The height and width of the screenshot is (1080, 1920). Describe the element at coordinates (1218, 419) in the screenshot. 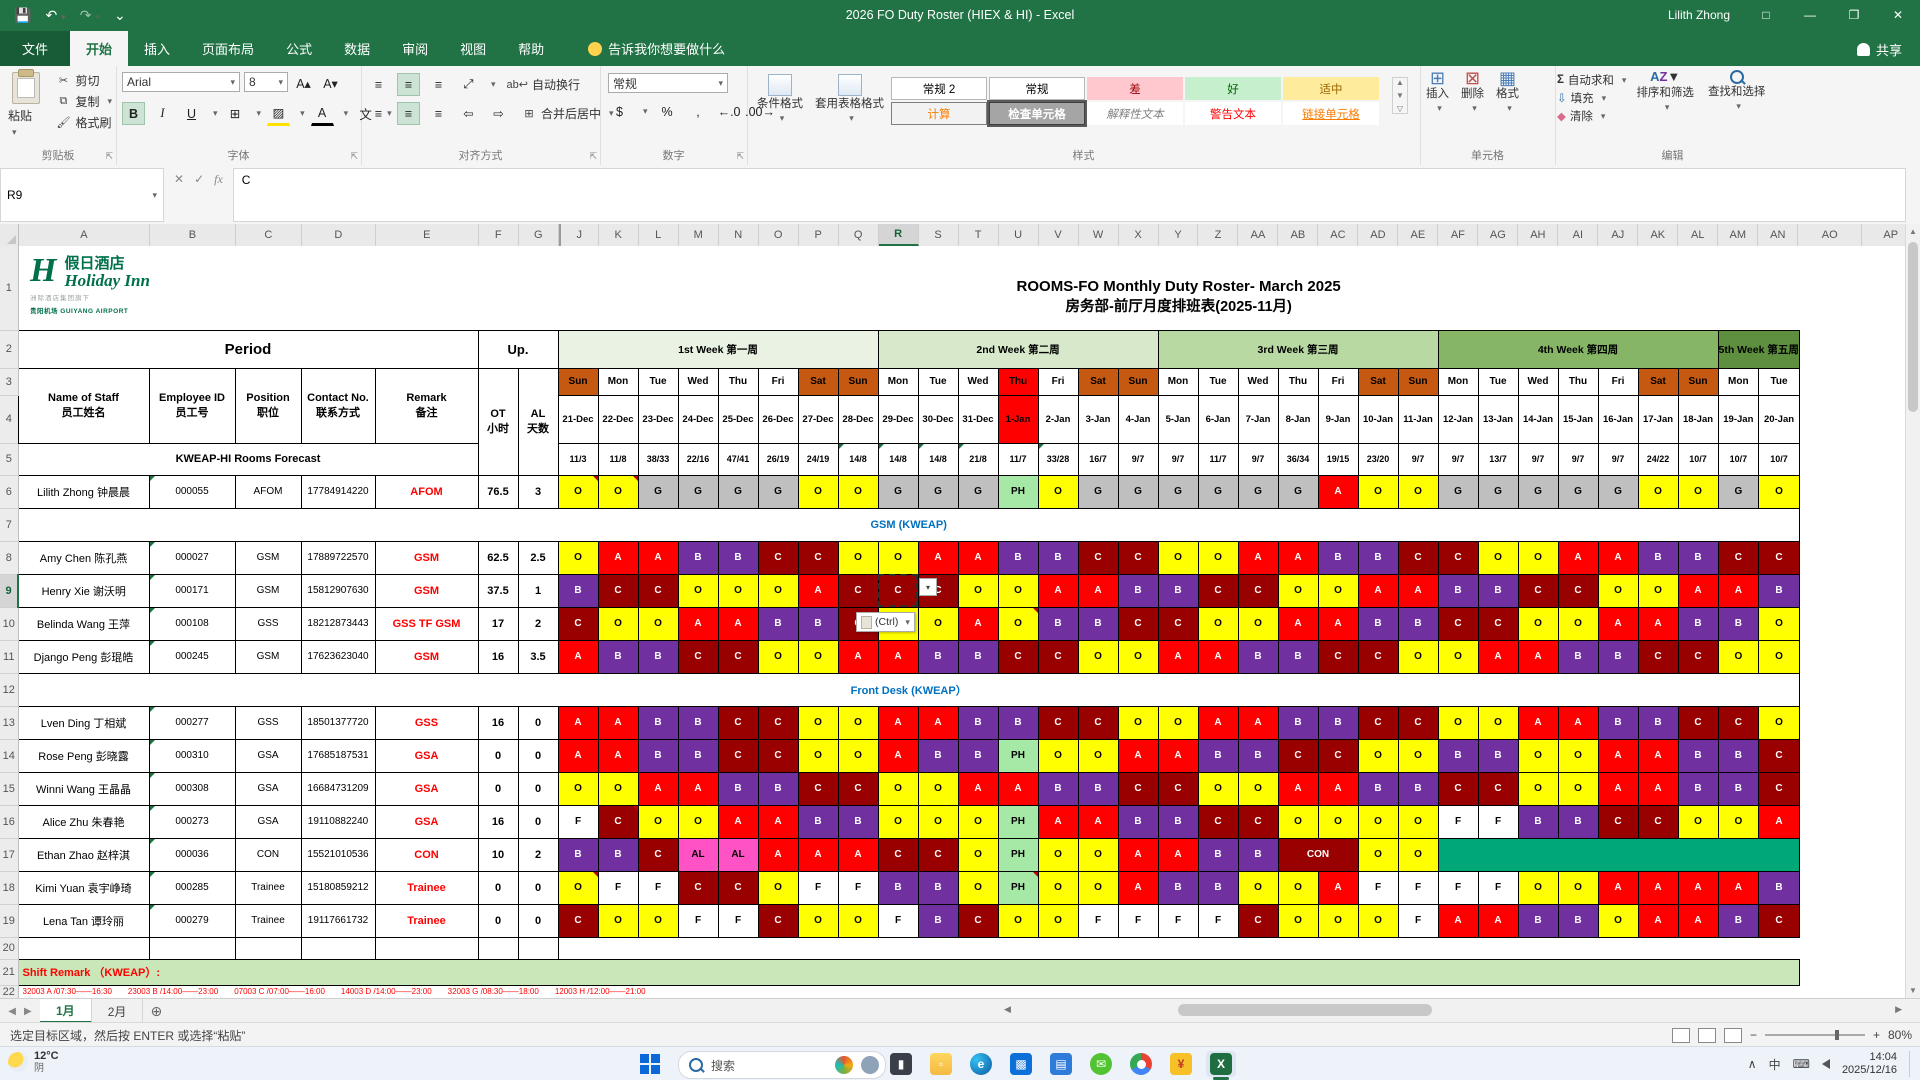

I see `date-6-Jan: 6-Jan` at that location.